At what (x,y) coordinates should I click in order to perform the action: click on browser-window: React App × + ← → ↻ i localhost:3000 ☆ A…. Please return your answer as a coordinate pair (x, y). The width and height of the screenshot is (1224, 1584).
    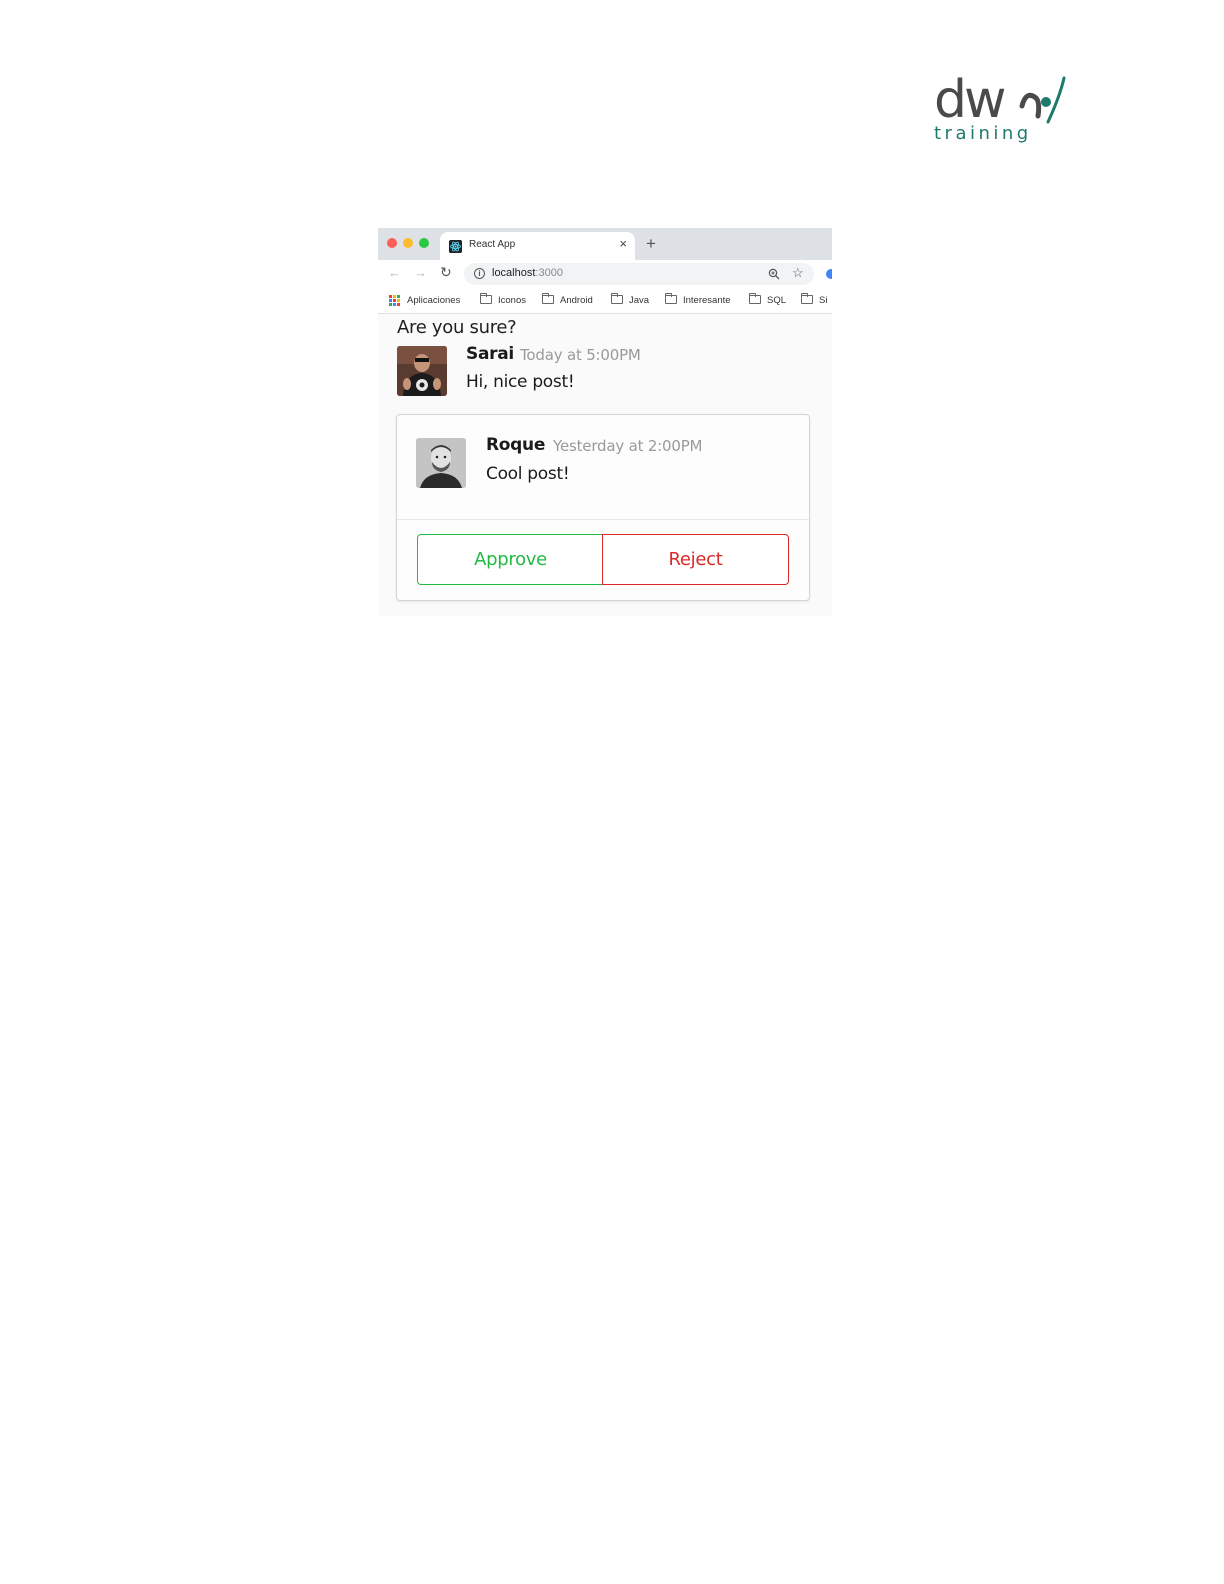
    Looking at the image, I should click on (605, 422).